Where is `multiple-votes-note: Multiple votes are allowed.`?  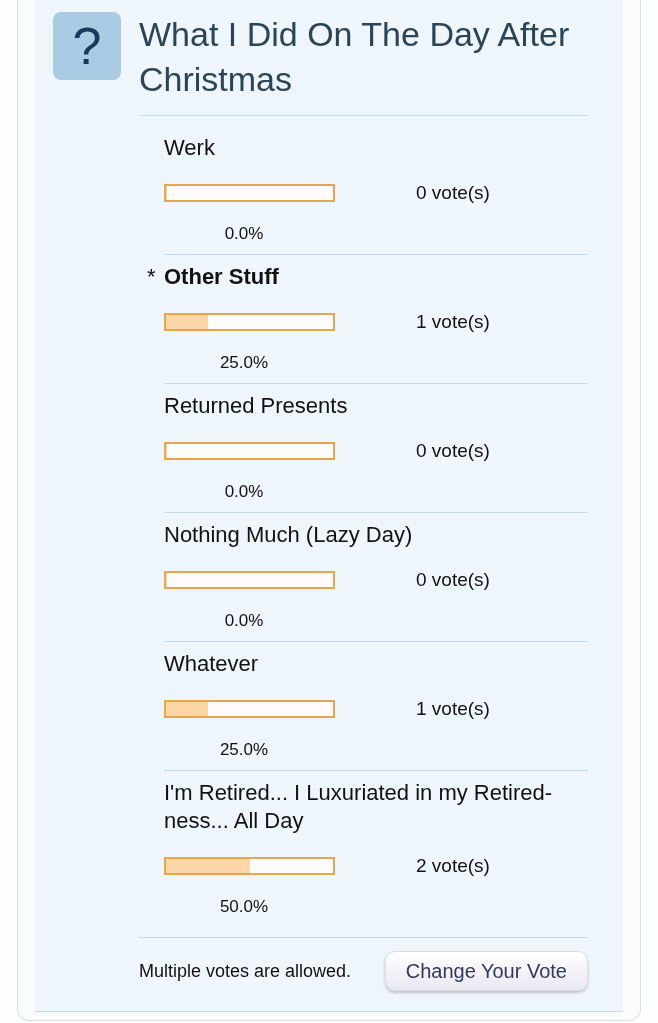
multiple-votes-note: Multiple votes are allowed. is located at coordinates (245, 971).